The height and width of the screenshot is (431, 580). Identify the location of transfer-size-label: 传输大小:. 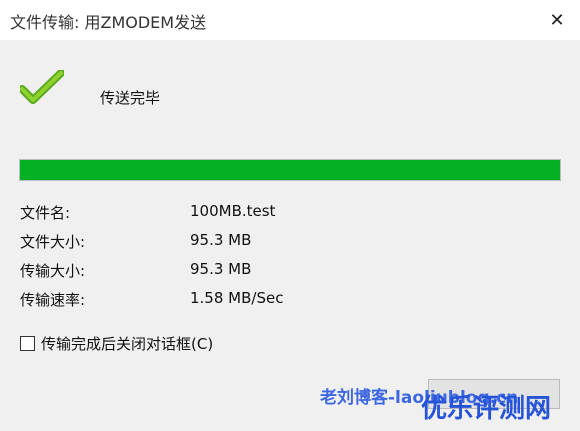
(53, 271).